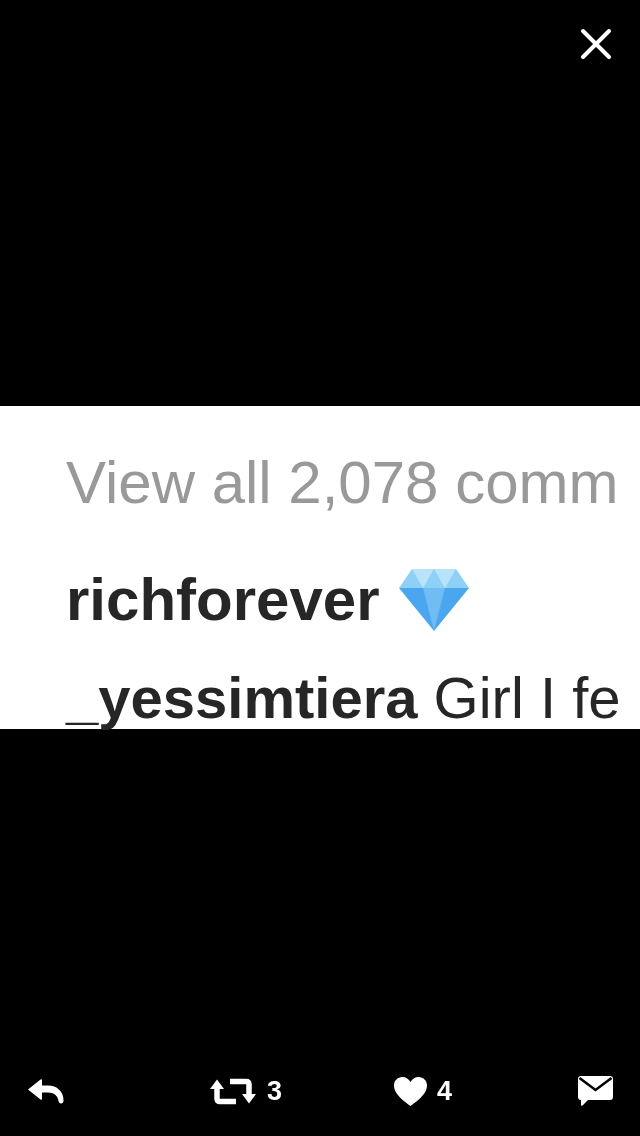  I want to click on close-icon, so click(596, 44).